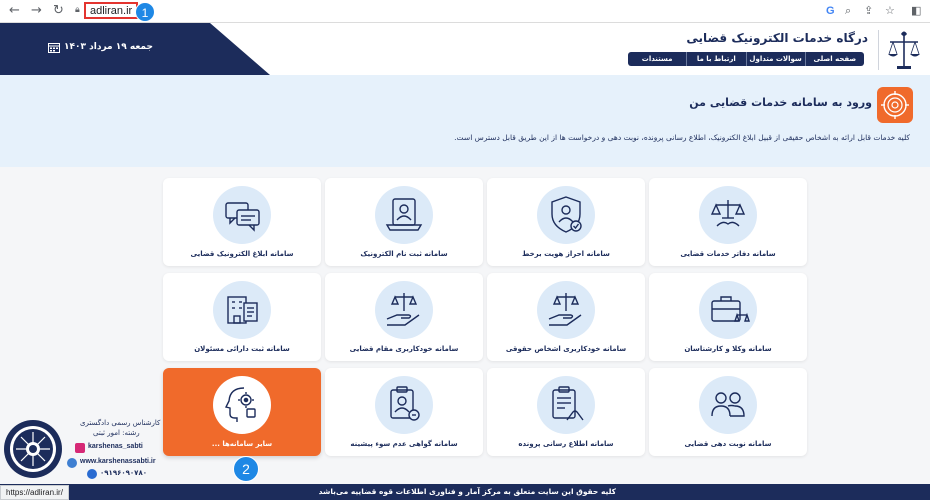 This screenshot has height=500, width=930. What do you see at coordinates (36, 11) in the screenshot?
I see `forward-icon: →` at bounding box center [36, 11].